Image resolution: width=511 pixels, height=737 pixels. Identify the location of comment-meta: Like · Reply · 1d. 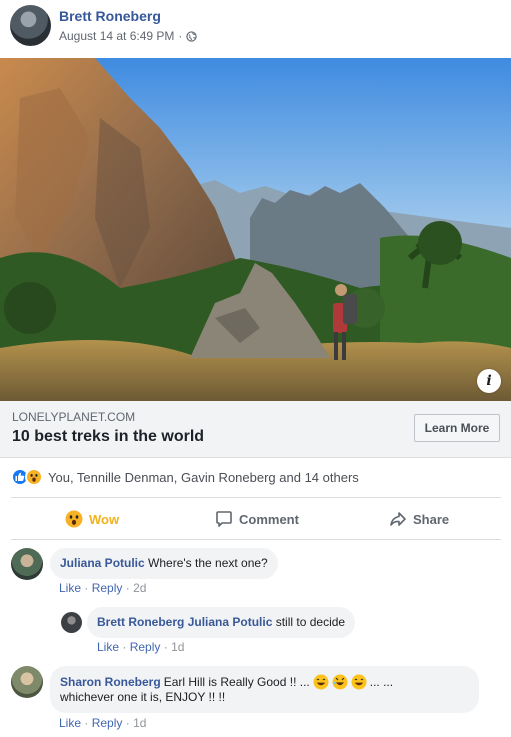
(102, 723).